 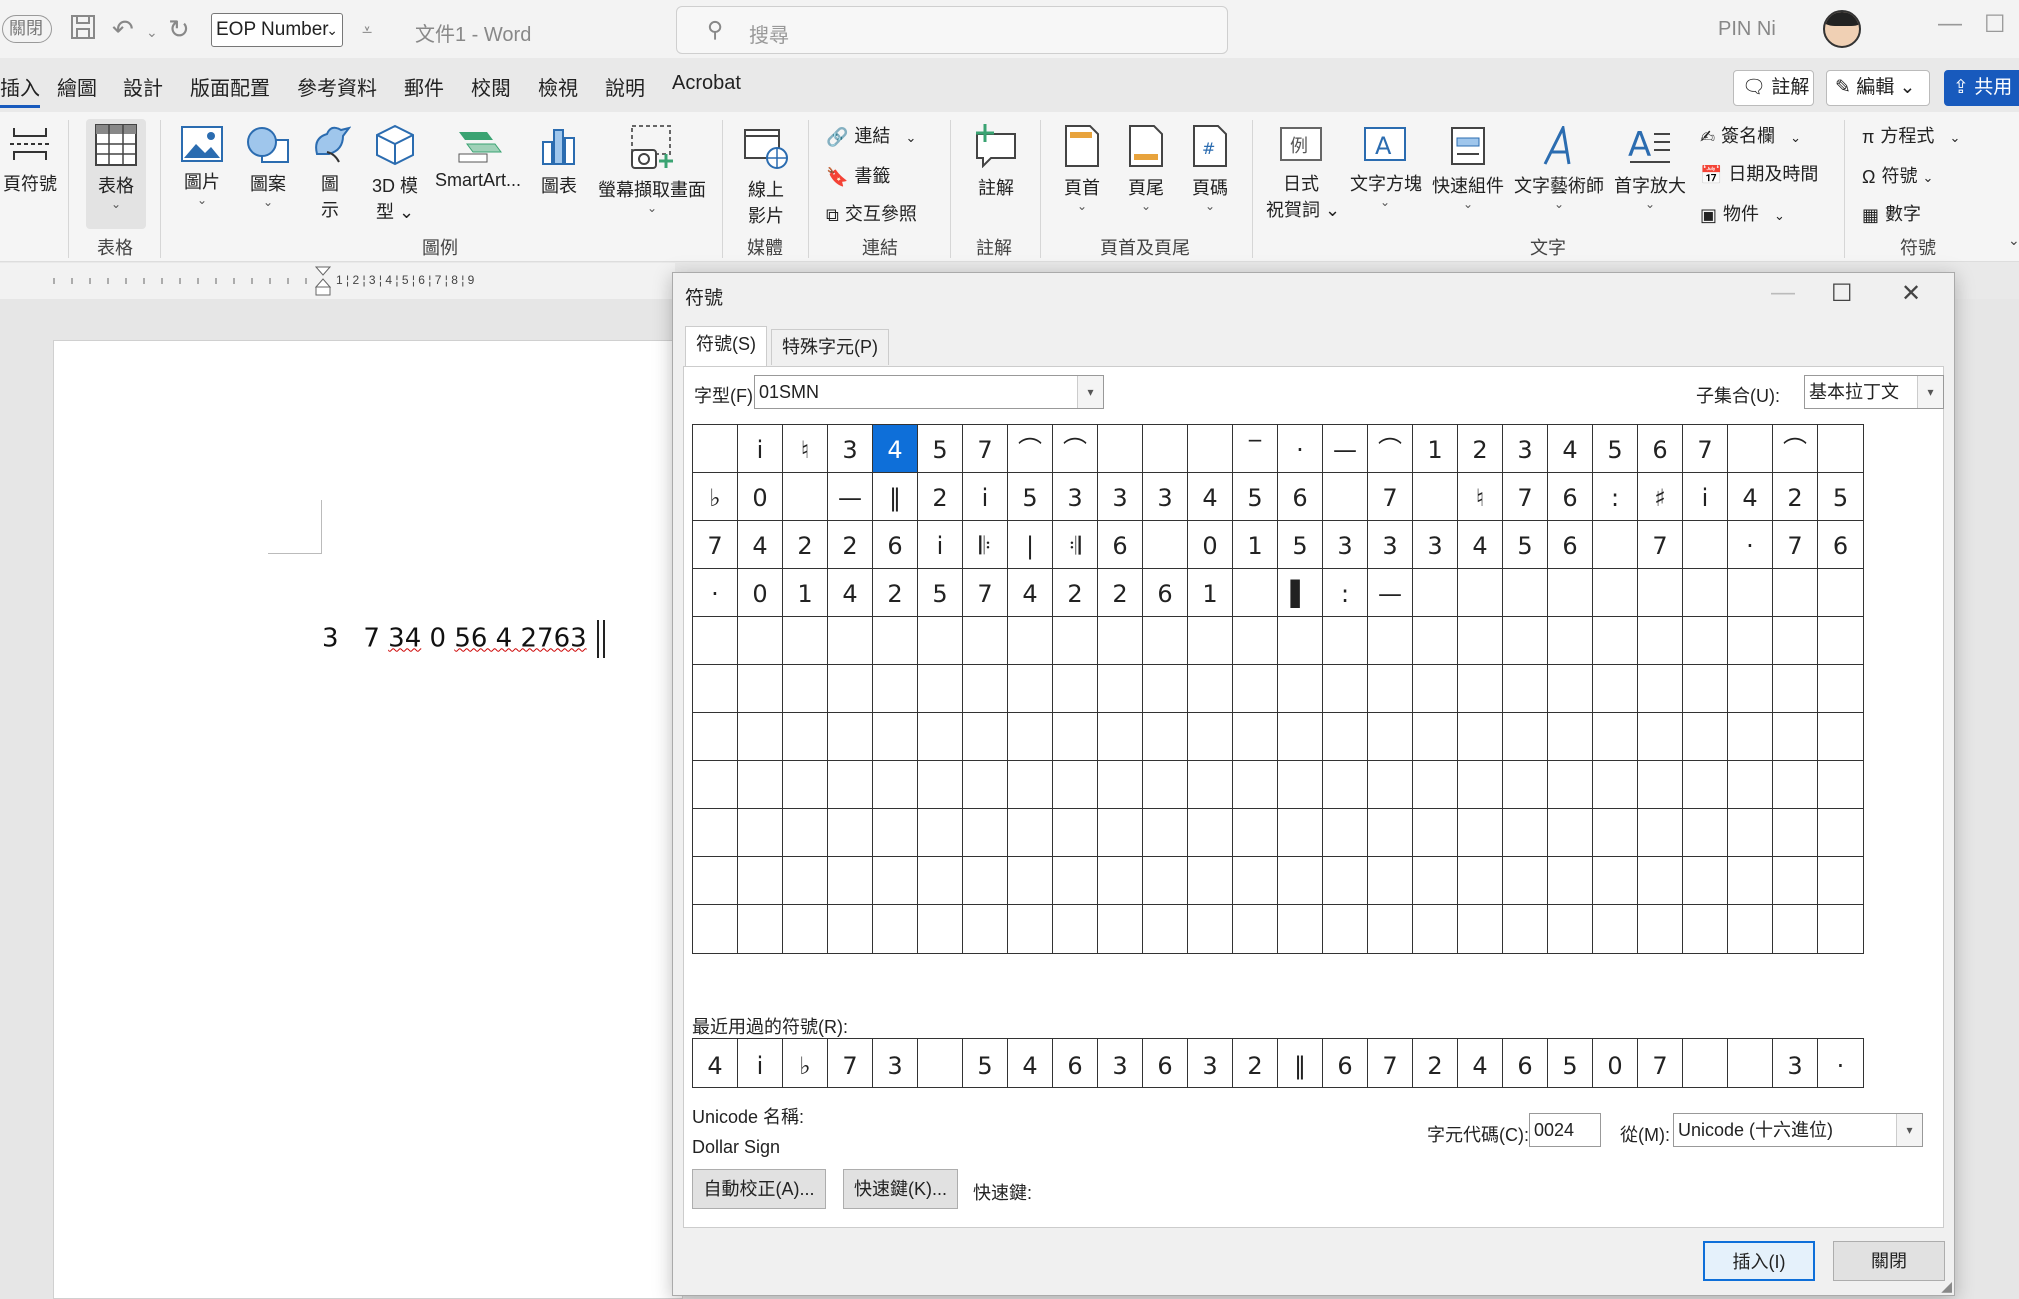 What do you see at coordinates (558, 86) in the screenshot?
I see `tab-view: 檢視` at bounding box center [558, 86].